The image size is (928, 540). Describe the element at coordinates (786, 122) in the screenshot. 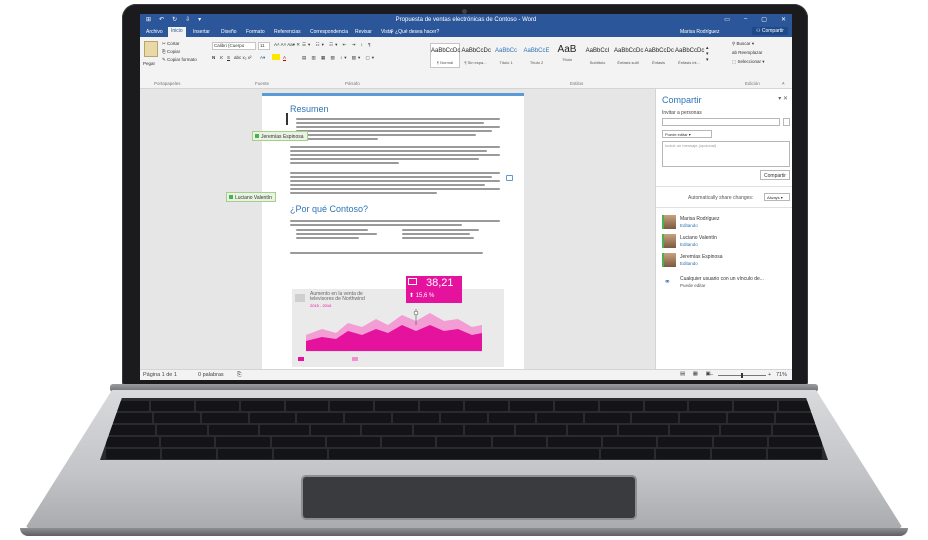

I see `address-book-icon` at that location.